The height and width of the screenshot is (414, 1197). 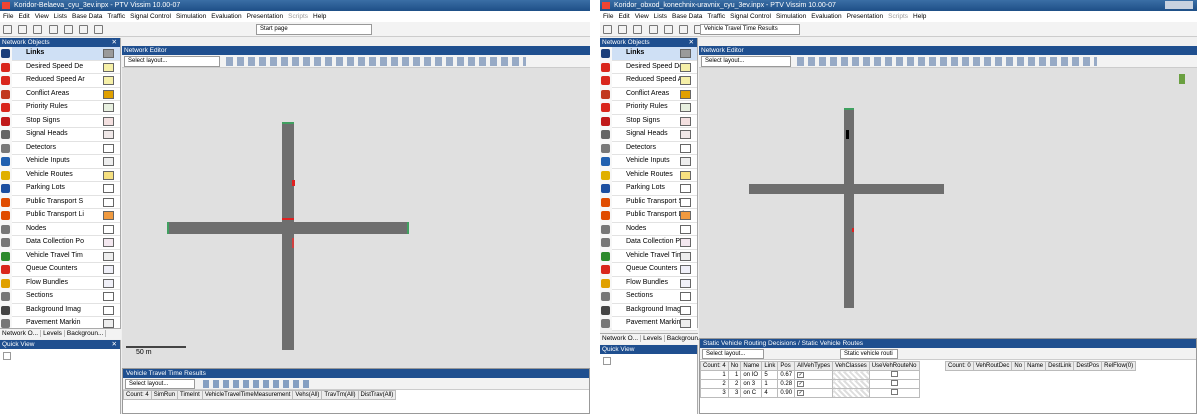 I want to click on cell: on IO, so click(x=751, y=375).